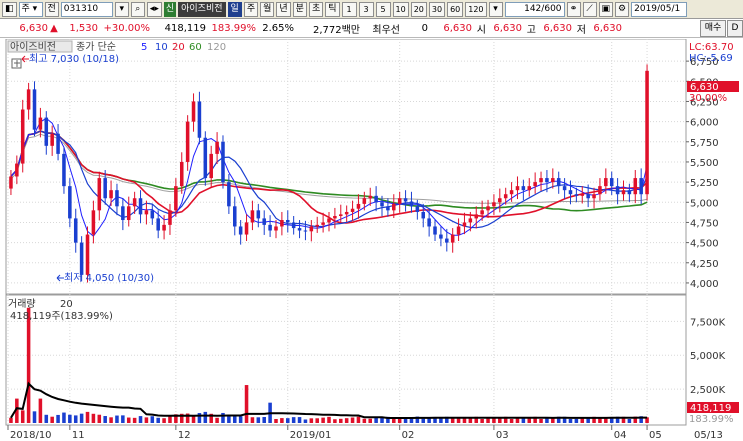  What do you see at coordinates (424, 28) in the screenshot?
I see `preferred-value: 0` at bounding box center [424, 28].